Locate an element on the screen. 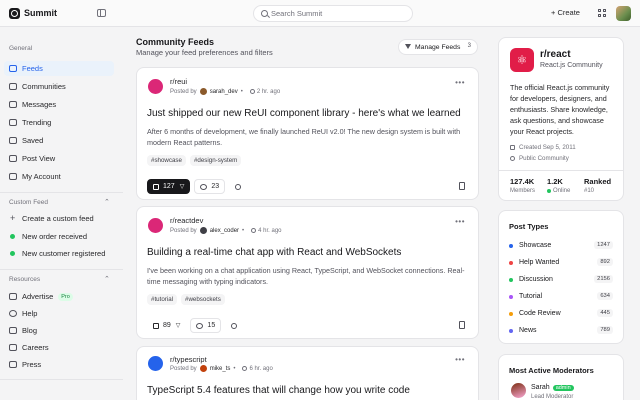 The height and width of the screenshot is (400, 640). sidebar-item-careers: Careers is located at coordinates (59, 347).